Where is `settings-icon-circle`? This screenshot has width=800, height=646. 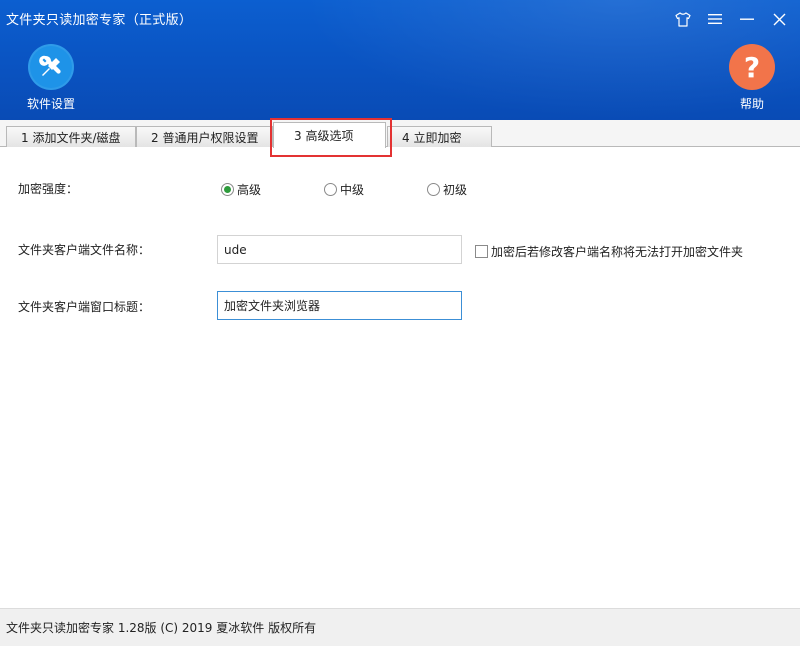 settings-icon-circle is located at coordinates (51, 67).